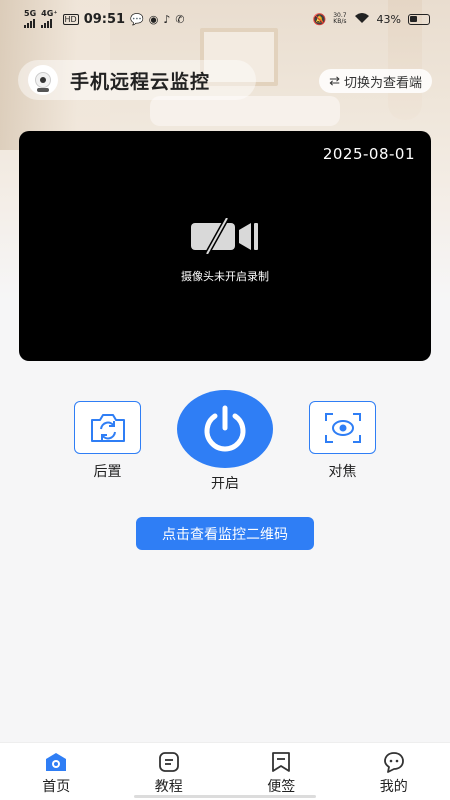 The height and width of the screenshot is (800, 450). Describe the element at coordinates (56, 762) in the screenshot. I see `home-camera-icon` at that location.